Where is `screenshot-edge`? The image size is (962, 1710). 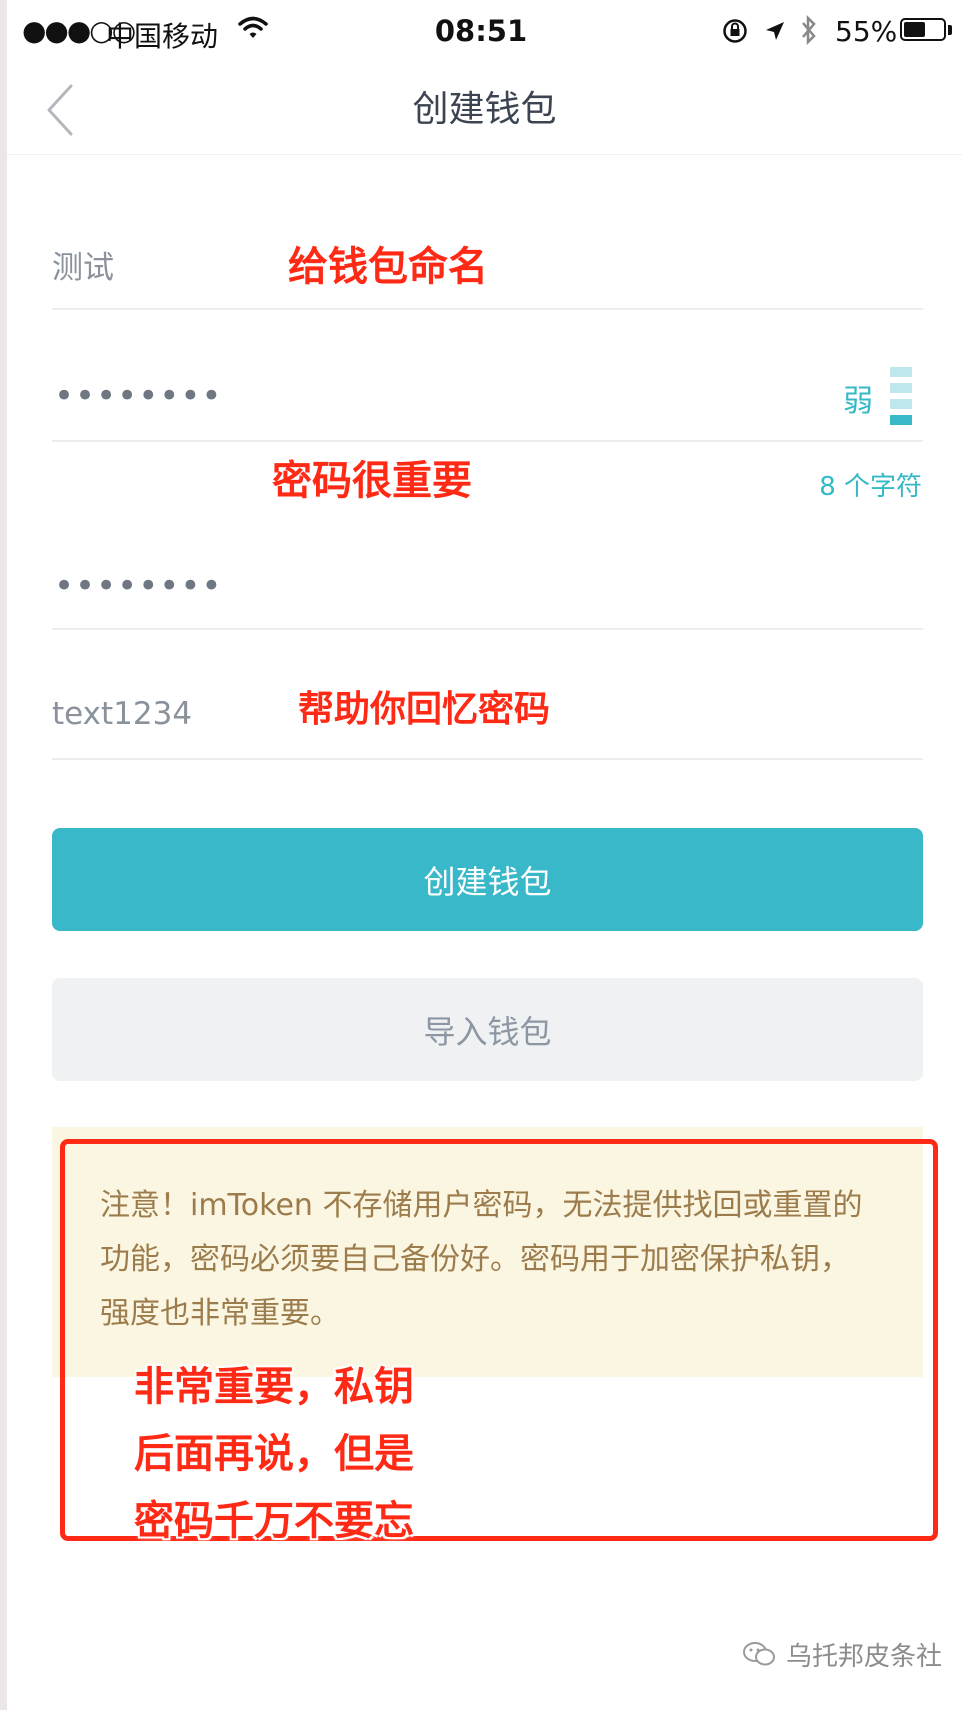 screenshot-edge is located at coordinates (3, 855).